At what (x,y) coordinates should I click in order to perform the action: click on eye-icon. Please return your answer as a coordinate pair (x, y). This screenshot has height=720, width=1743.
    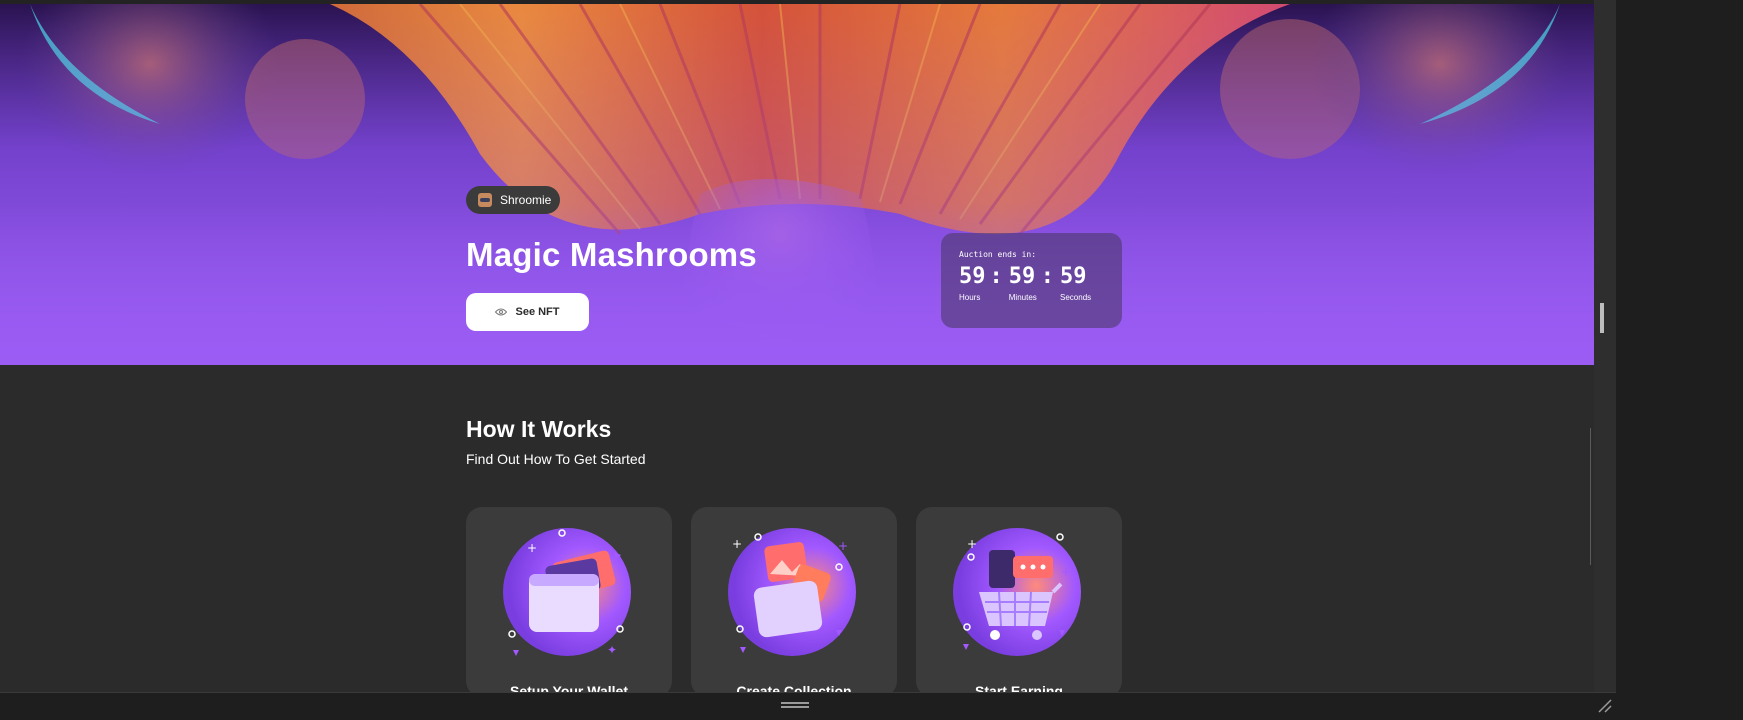
    Looking at the image, I should click on (501, 312).